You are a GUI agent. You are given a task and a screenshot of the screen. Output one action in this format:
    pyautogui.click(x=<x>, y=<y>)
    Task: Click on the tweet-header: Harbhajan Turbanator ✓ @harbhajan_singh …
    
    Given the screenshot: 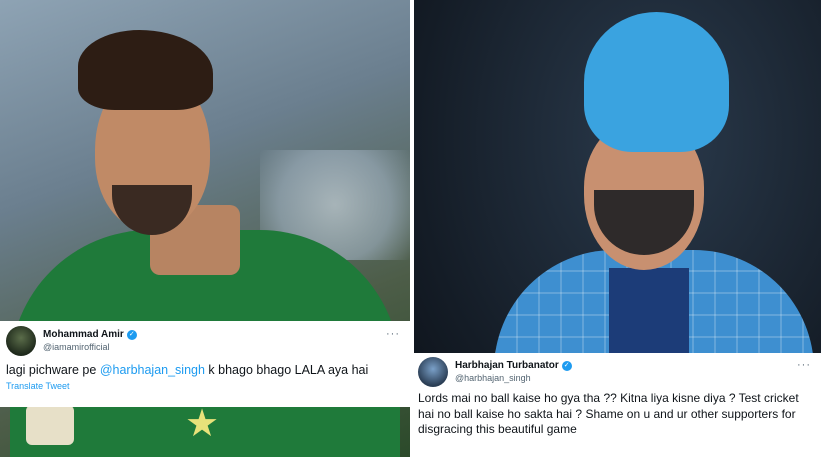 What is the action you would take?
    pyautogui.click(x=616, y=372)
    